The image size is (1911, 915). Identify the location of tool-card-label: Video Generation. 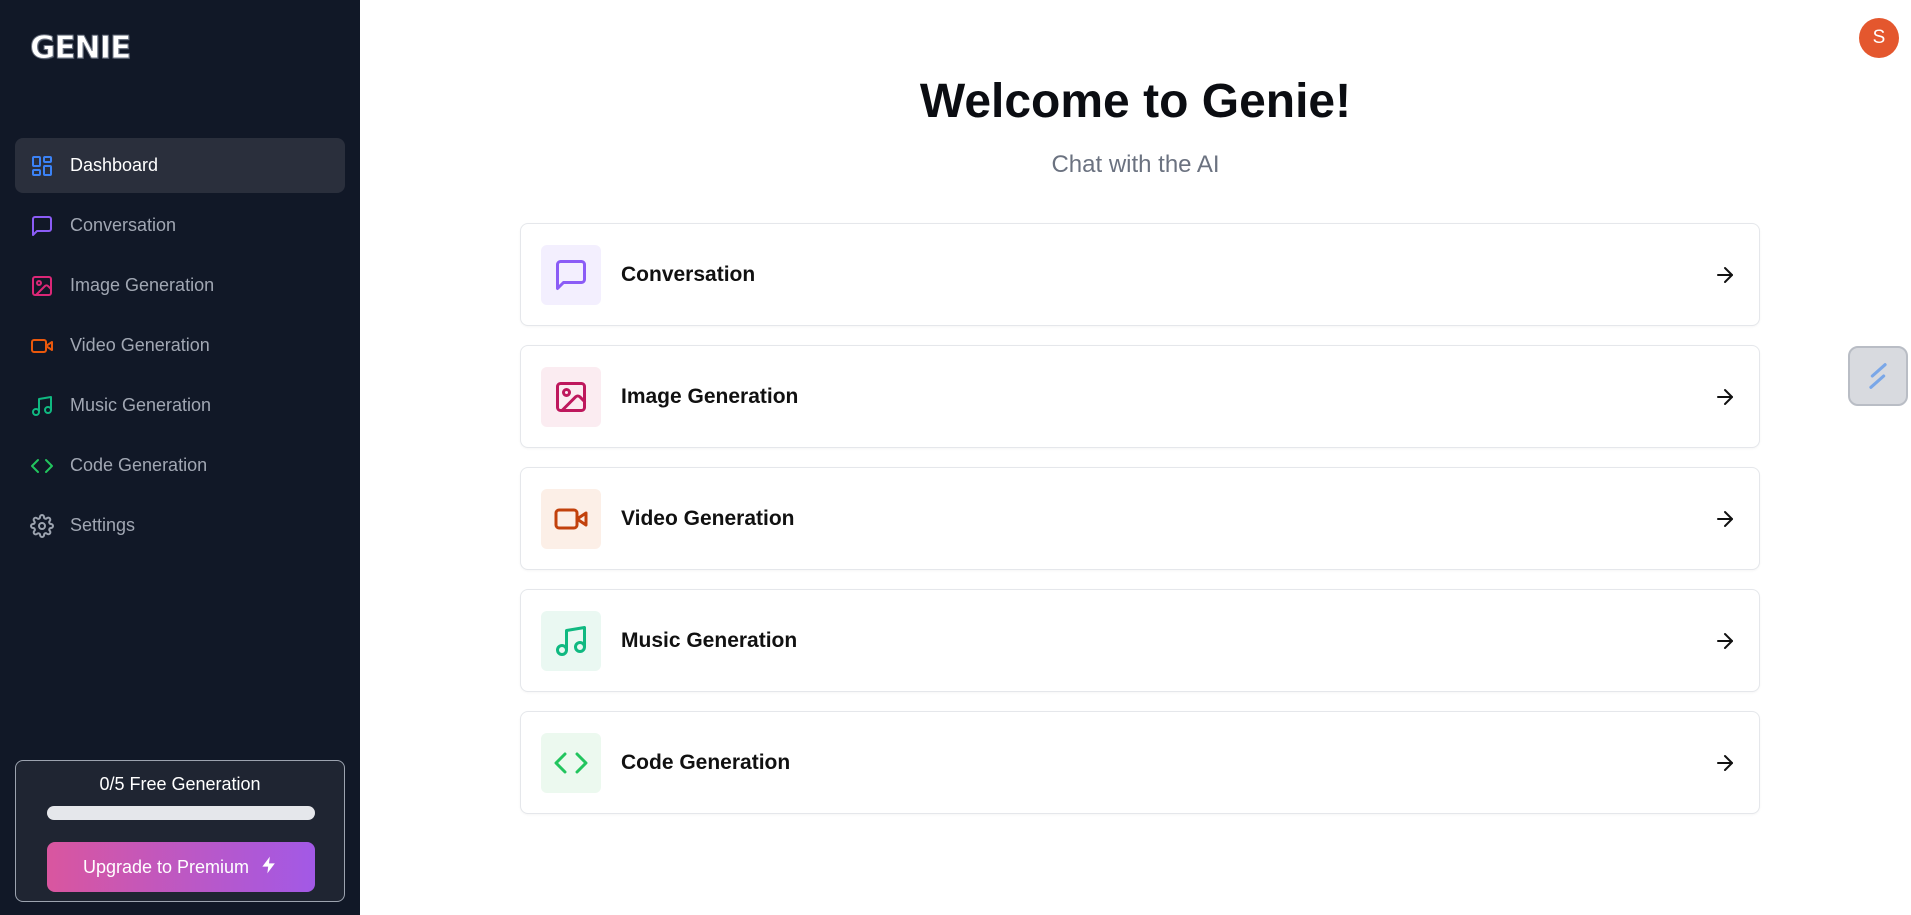
(708, 518).